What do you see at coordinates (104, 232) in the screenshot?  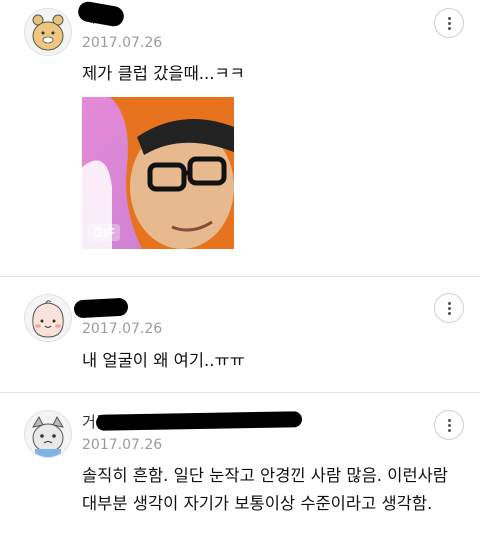 I see `gif-badge: GIF` at bounding box center [104, 232].